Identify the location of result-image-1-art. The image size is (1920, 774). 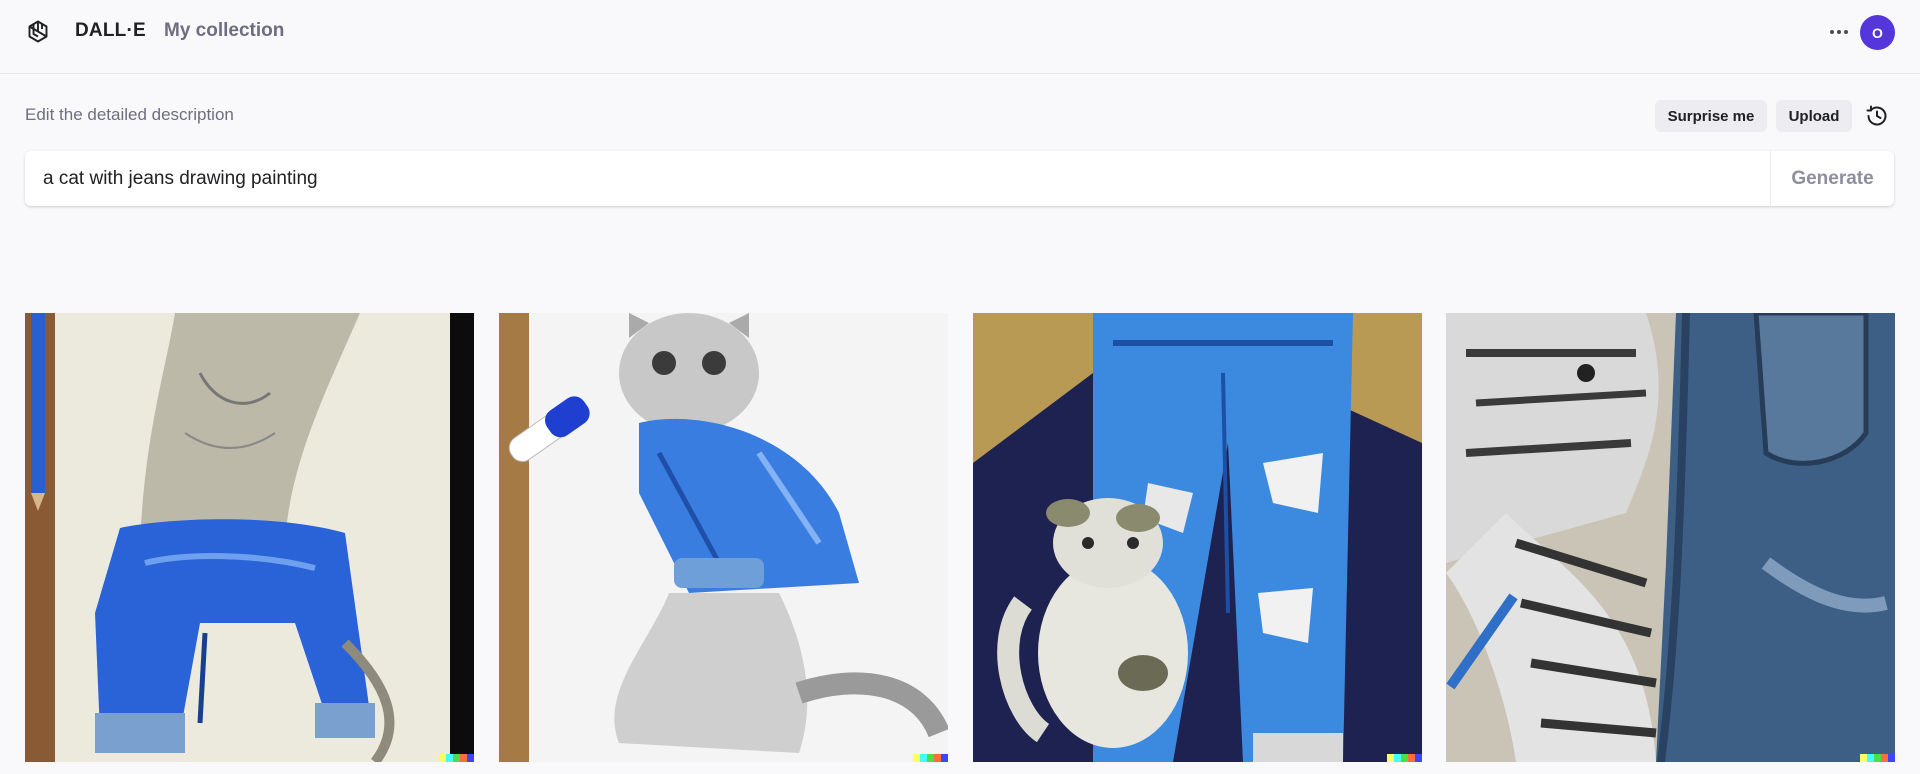
(249, 537).